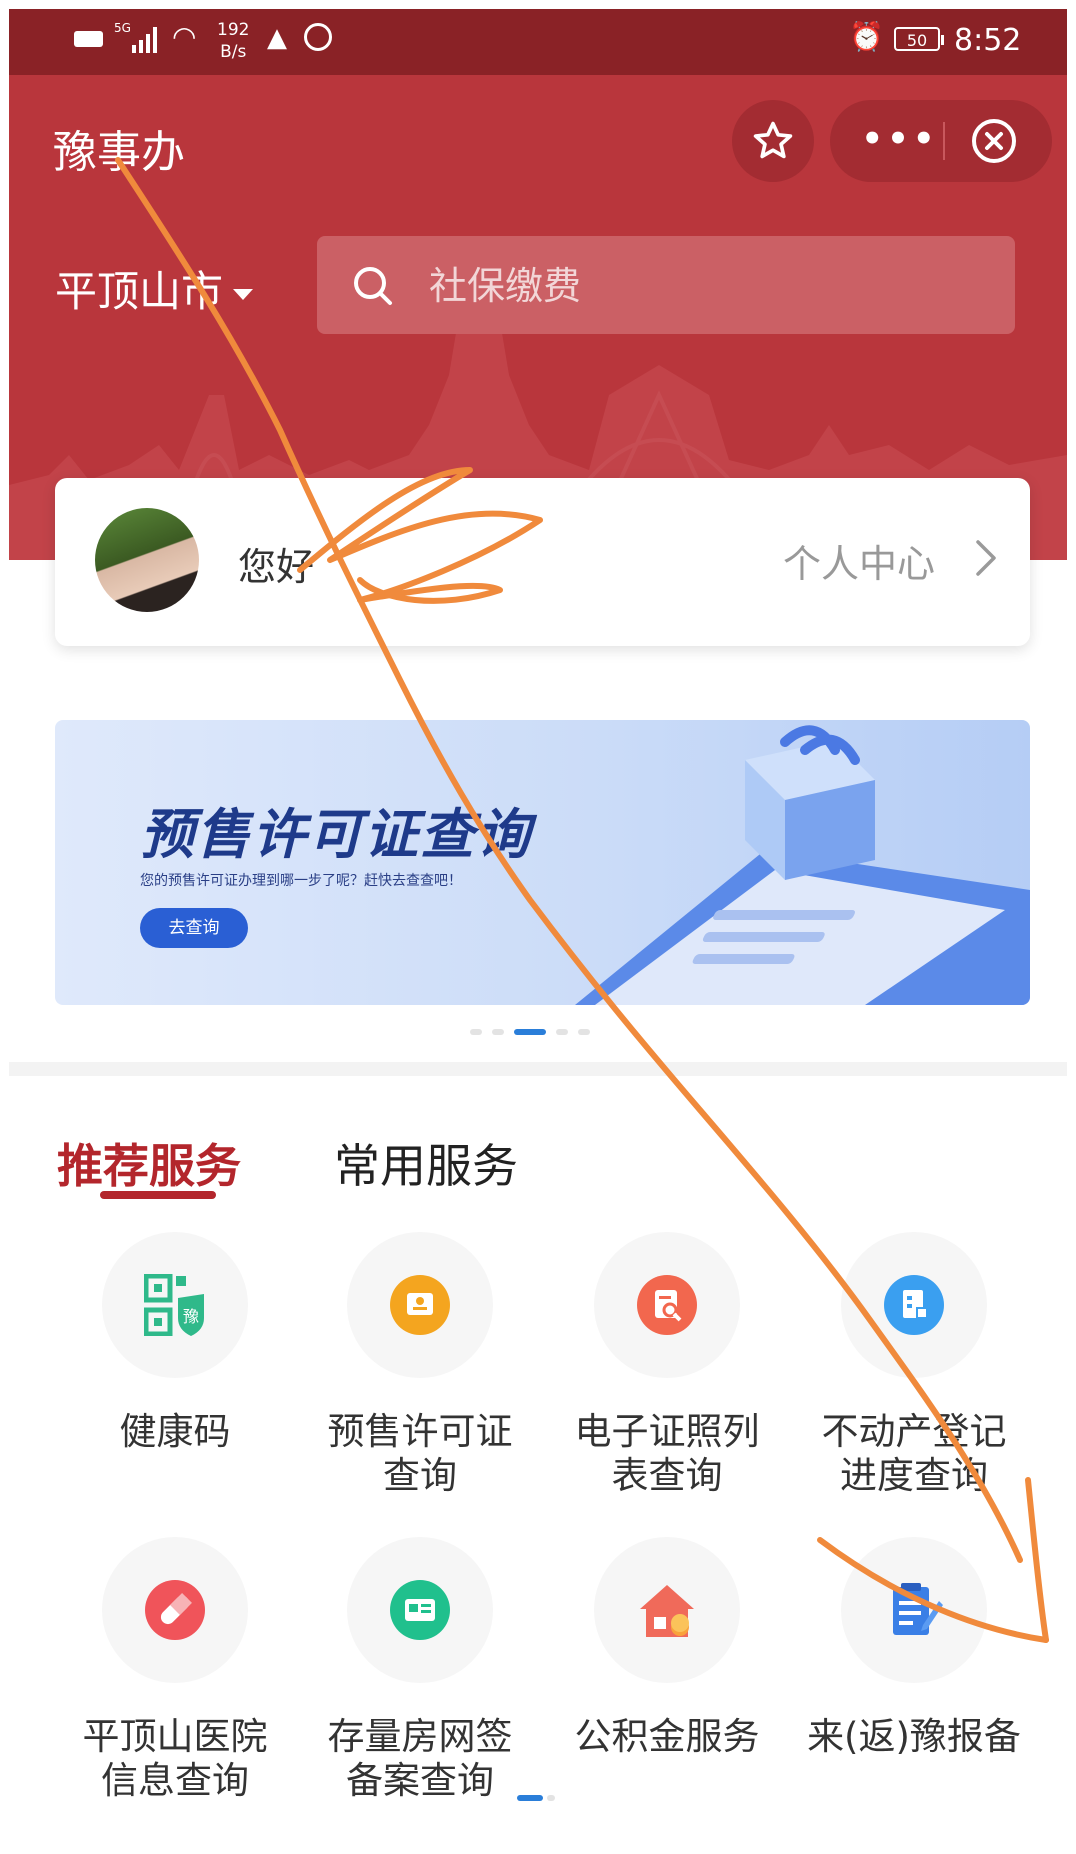 The height and width of the screenshot is (1854, 1076). I want to click on mini-program-capsule: •••, so click(941, 141).